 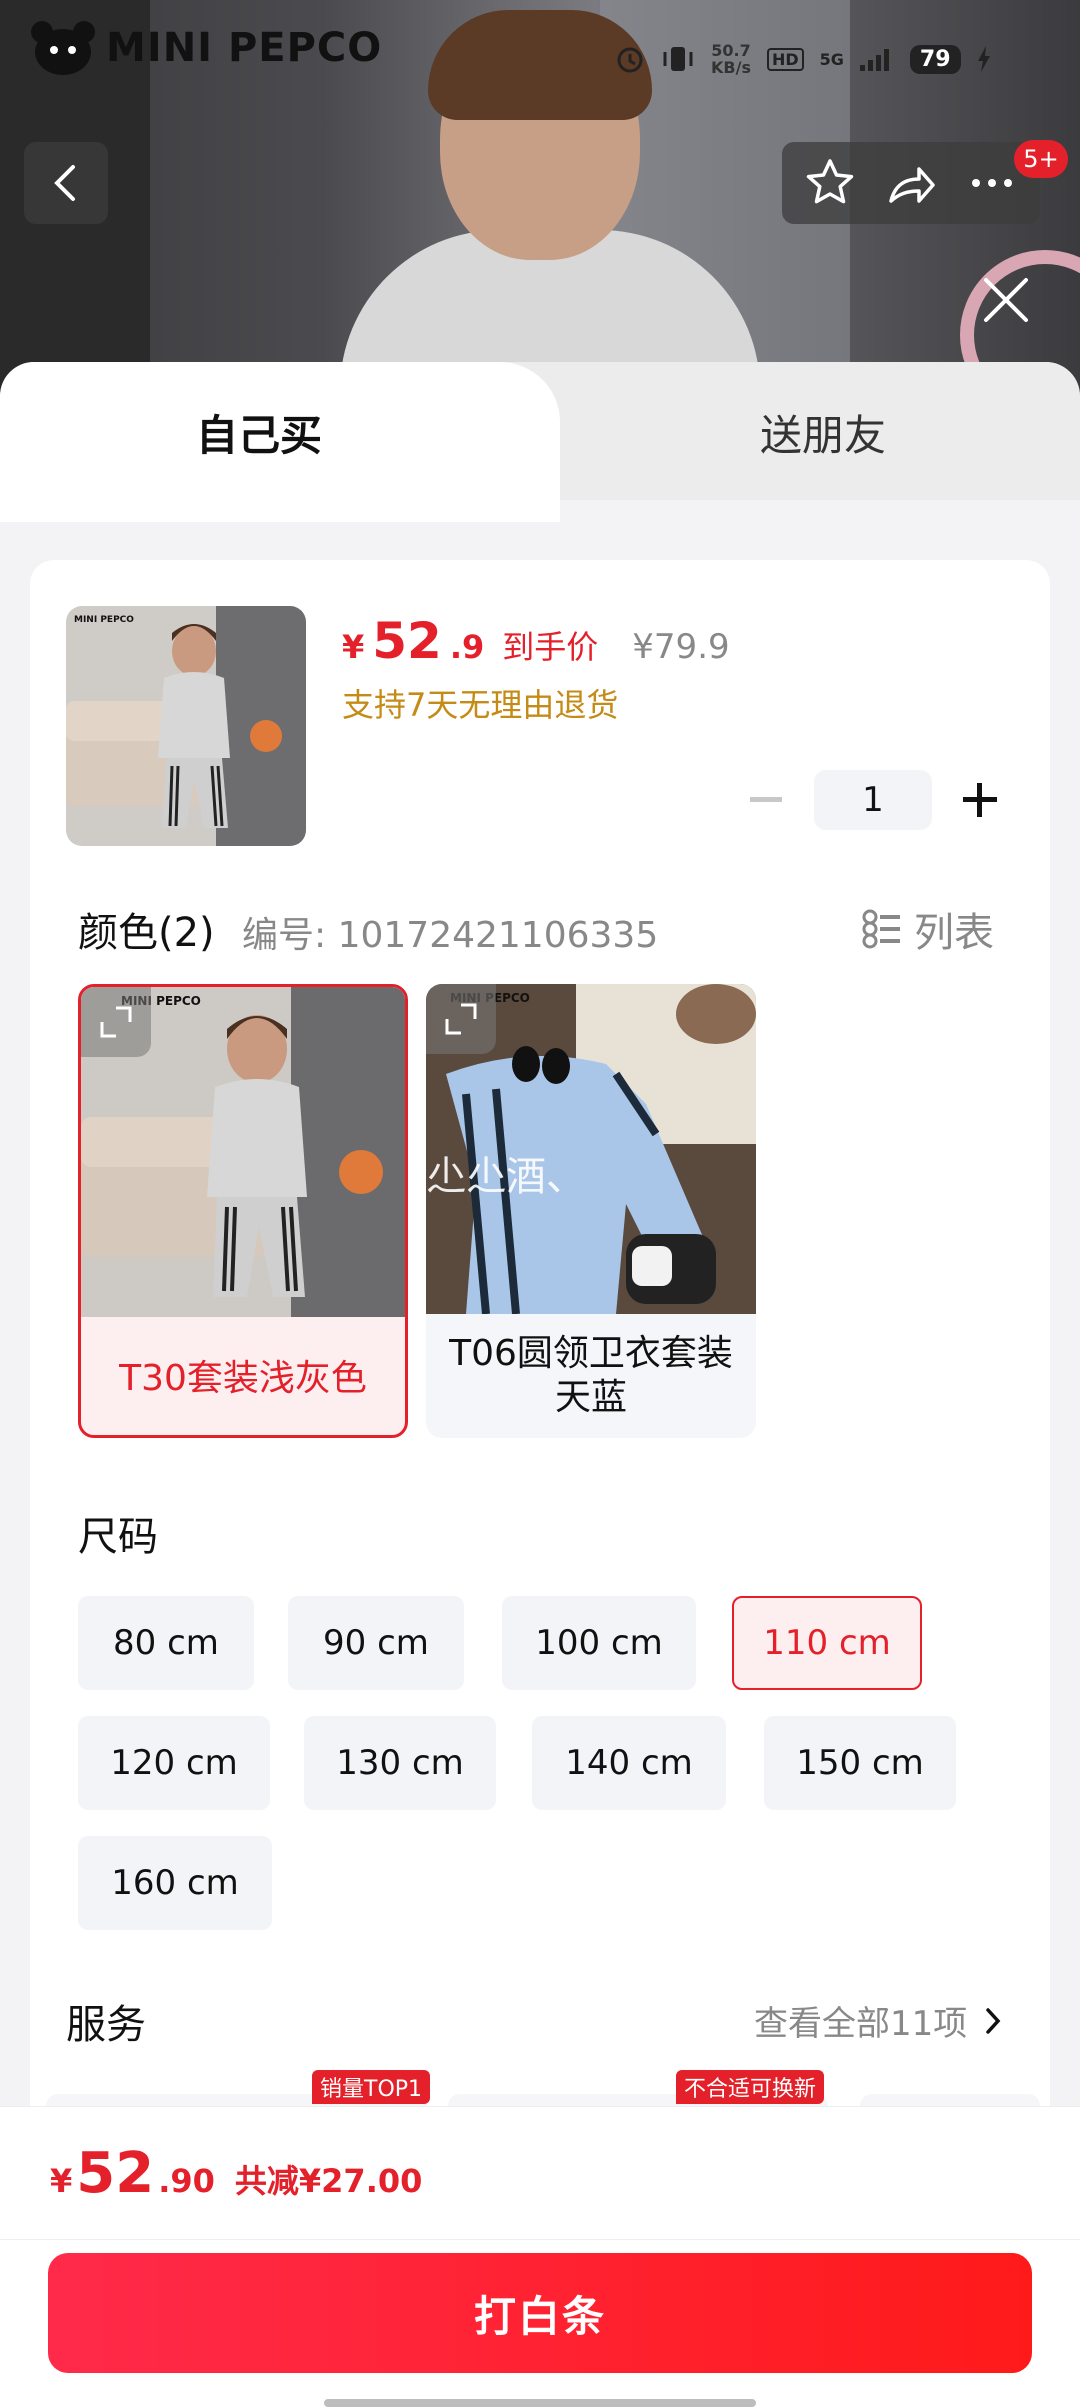 I want to click on color-option-image: MINI PEPCO 尐尐酒、, so click(x=591, y=1149).